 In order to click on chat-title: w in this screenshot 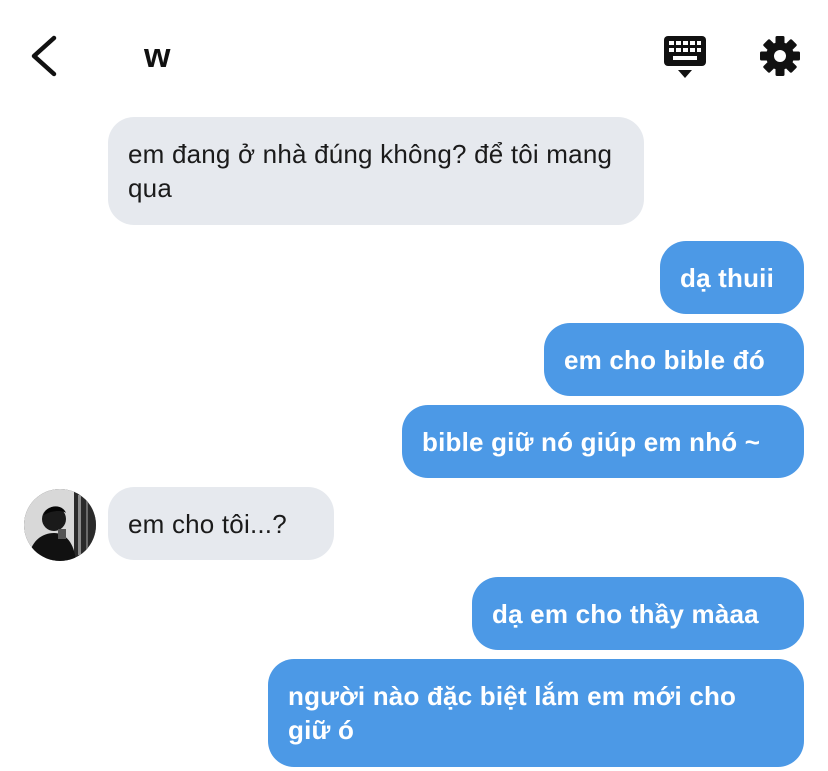, I will do `click(157, 56)`.